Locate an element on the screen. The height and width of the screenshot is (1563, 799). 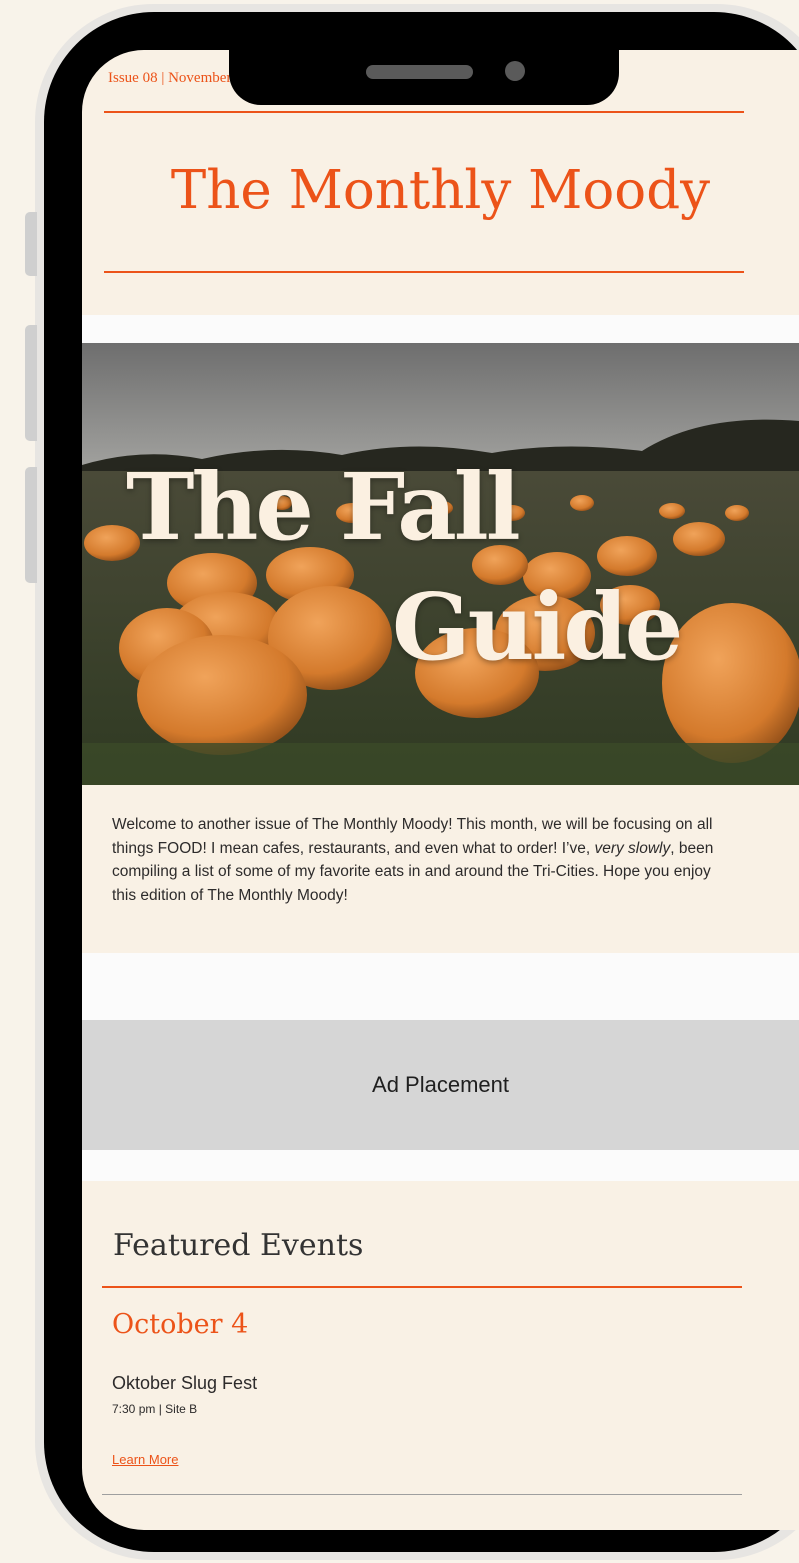
event-date: October 4 is located at coordinates (180, 1324).